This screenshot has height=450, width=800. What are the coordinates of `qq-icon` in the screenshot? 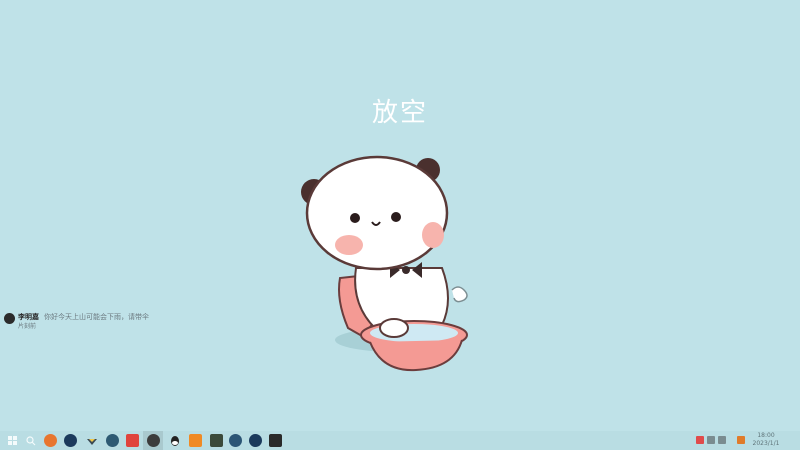 It's located at (174, 440).